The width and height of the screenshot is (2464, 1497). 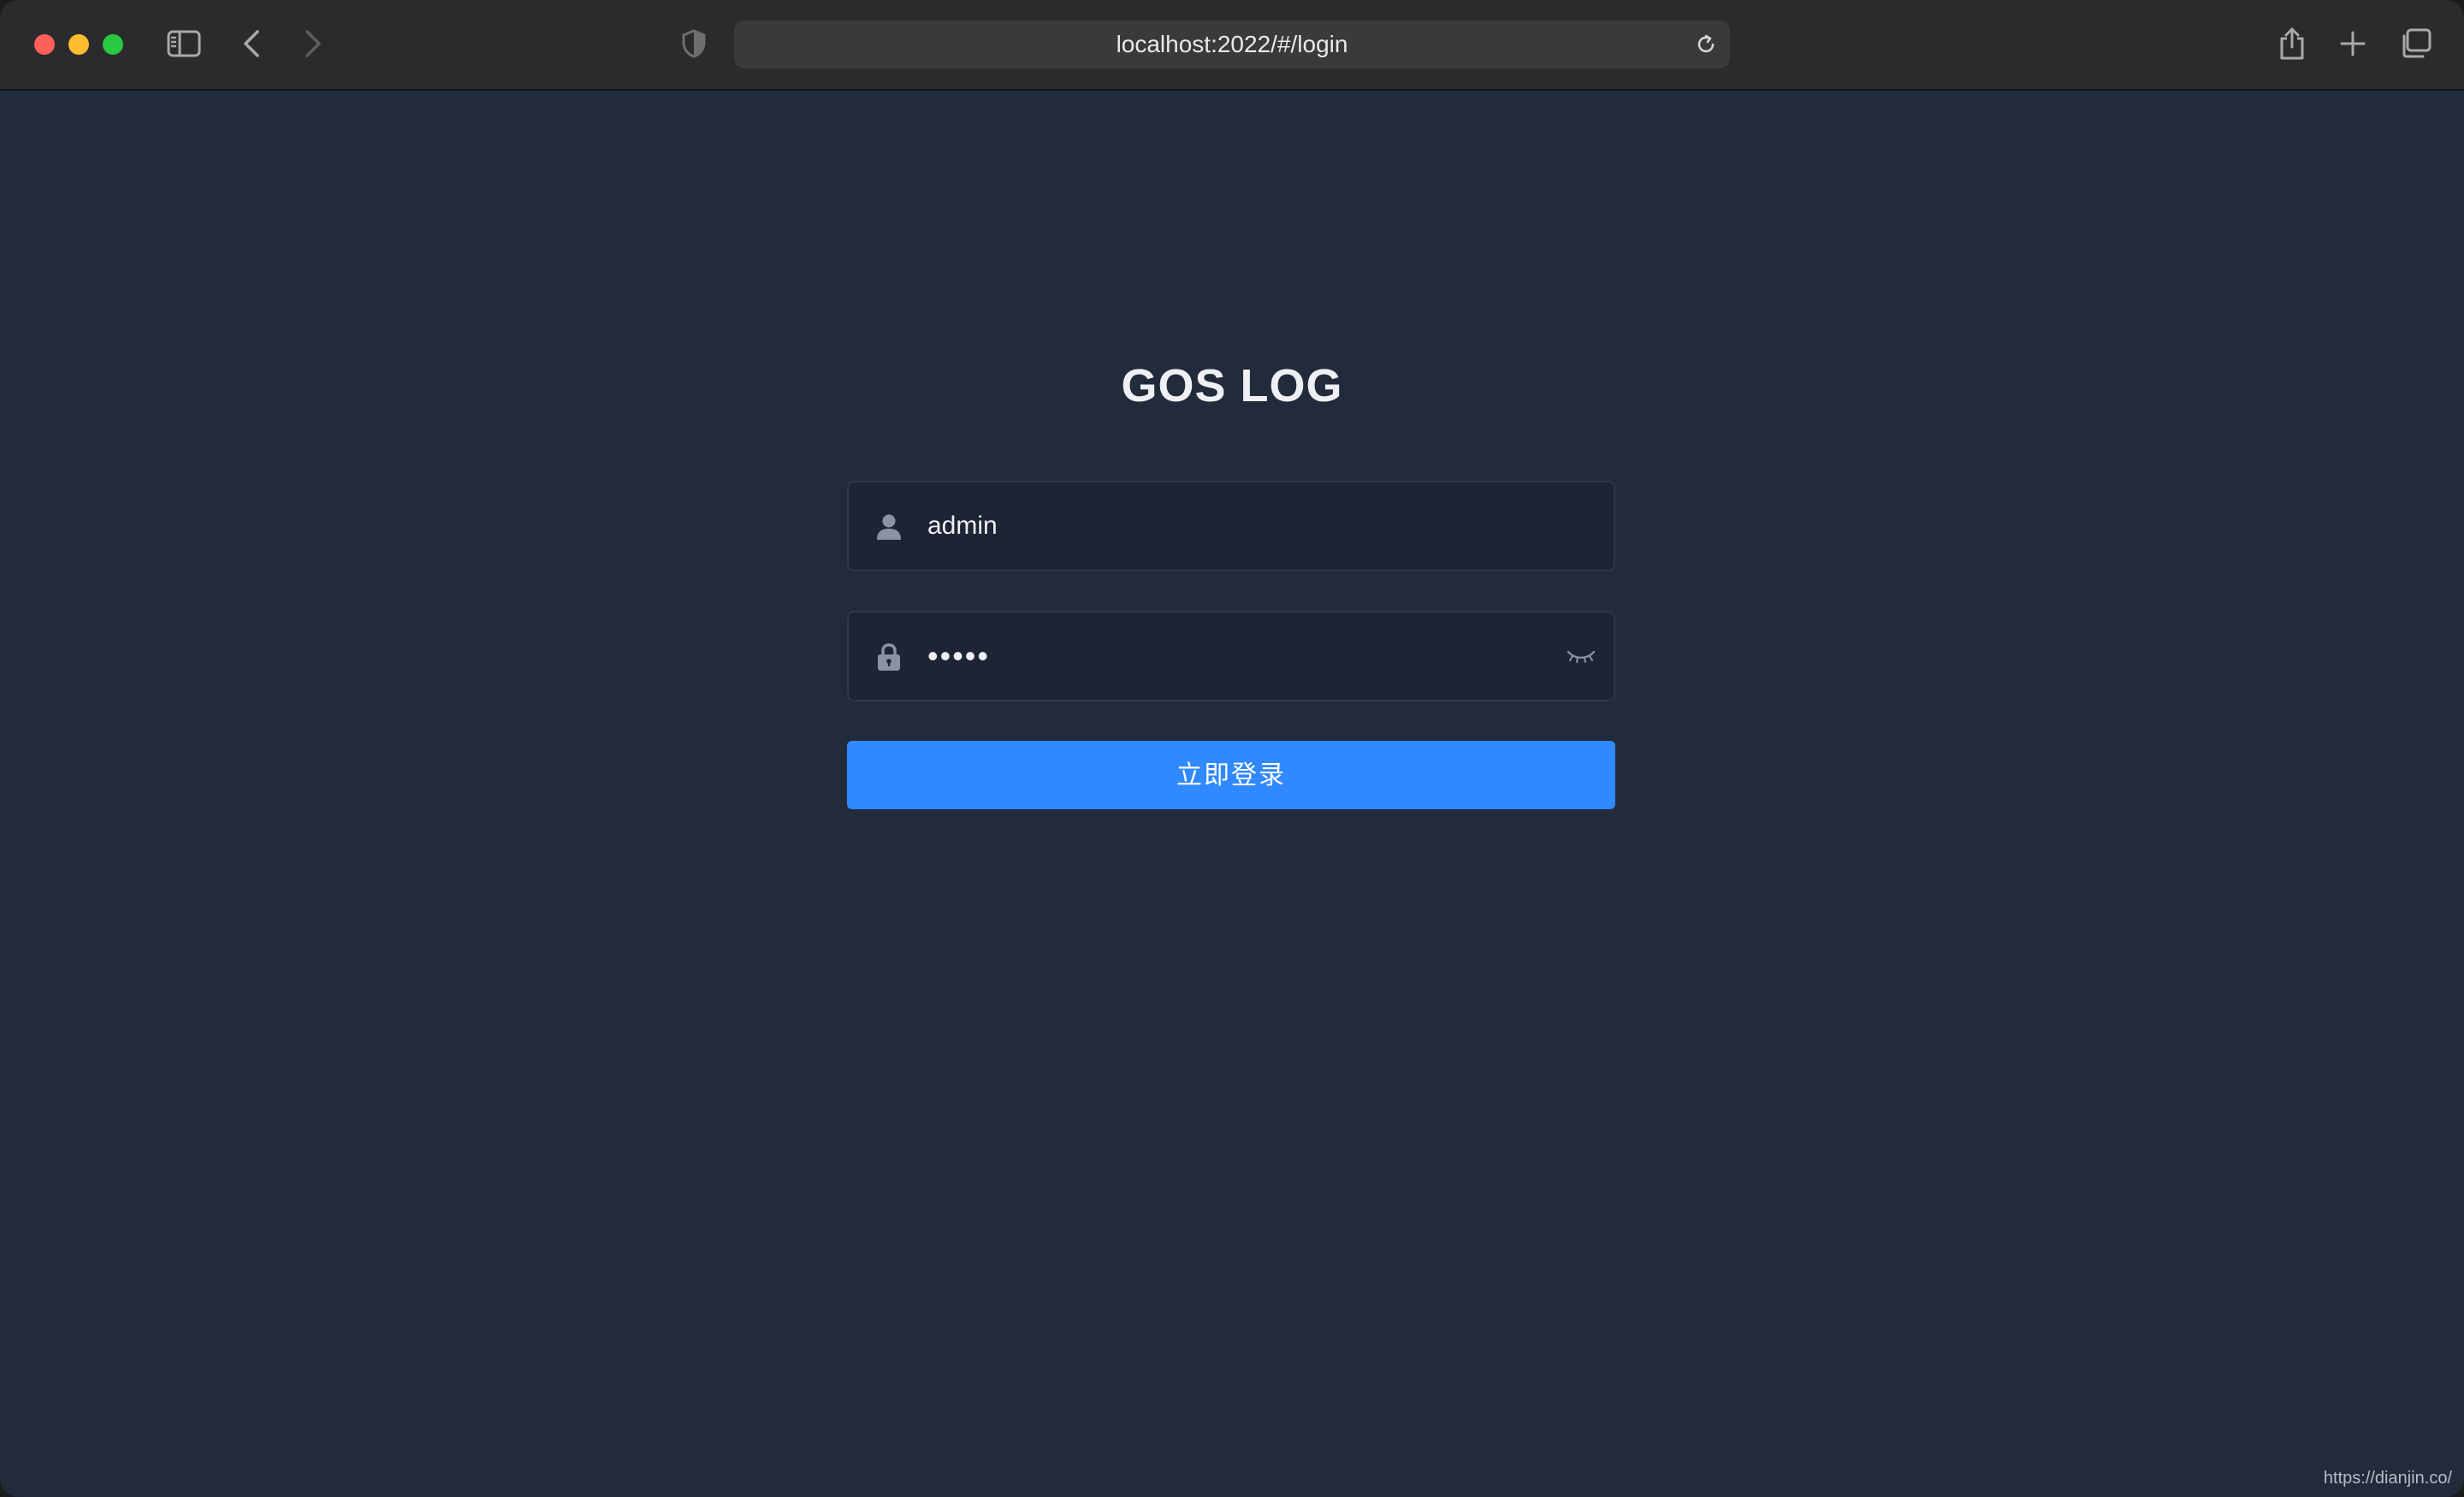 What do you see at coordinates (2352, 44) in the screenshot?
I see `new-tab-icon` at bounding box center [2352, 44].